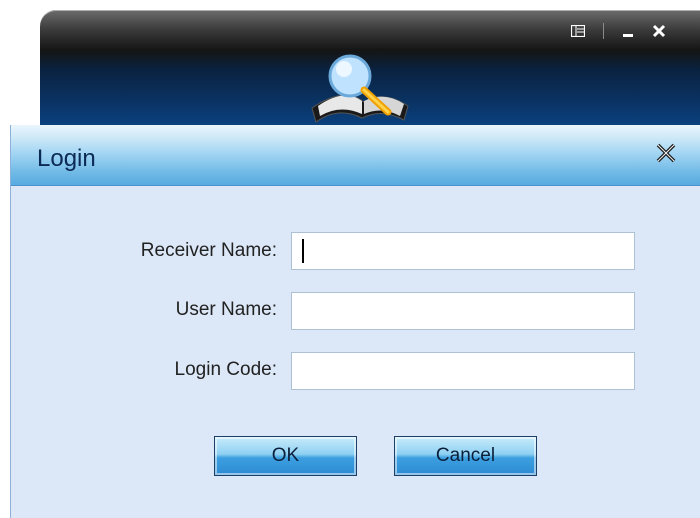 The height and width of the screenshot is (518, 700). I want to click on search-notebook-logo, so click(359, 88).